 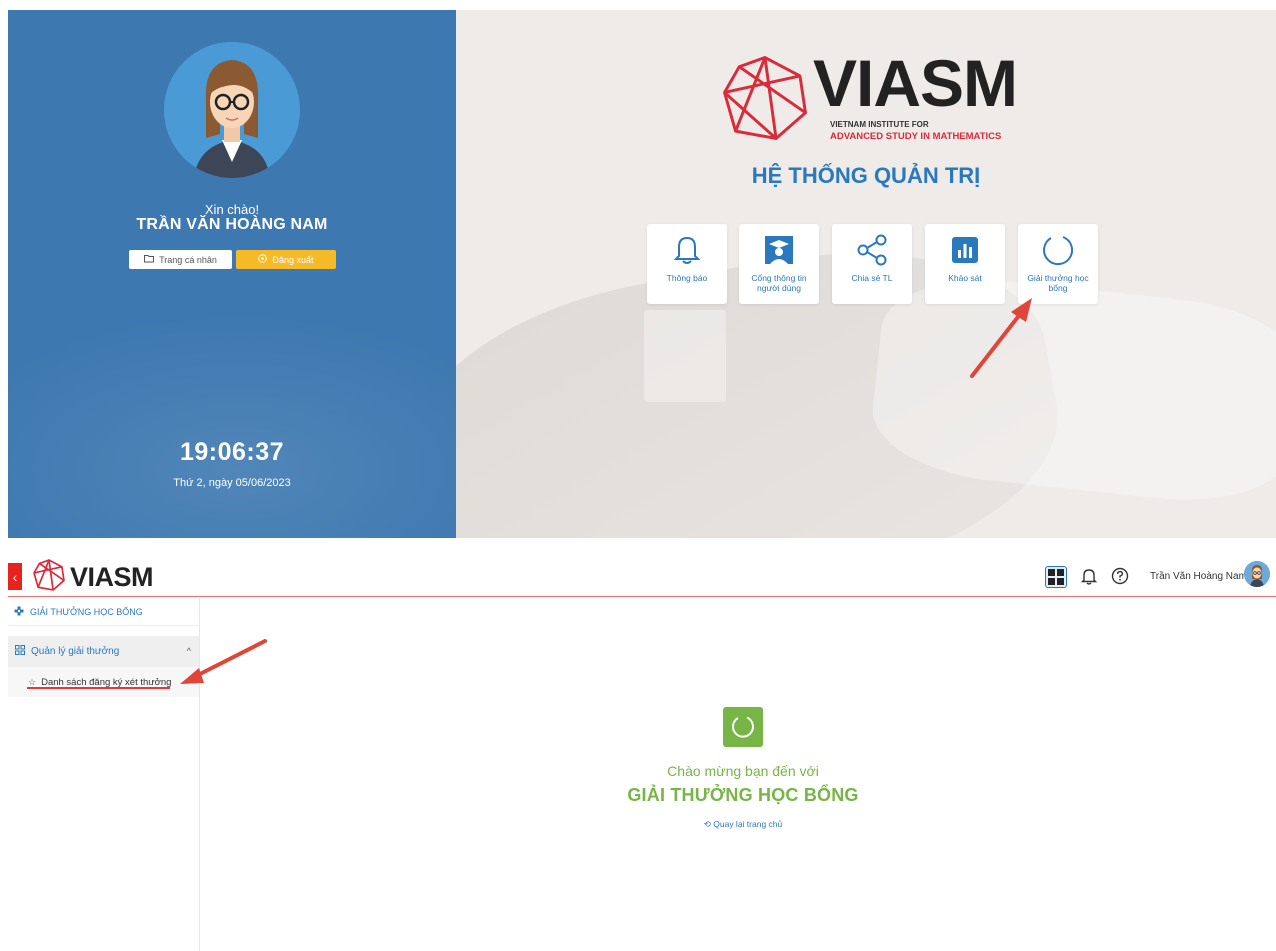 What do you see at coordinates (687, 278) in the screenshot?
I see `tile-label: Thông báo` at bounding box center [687, 278].